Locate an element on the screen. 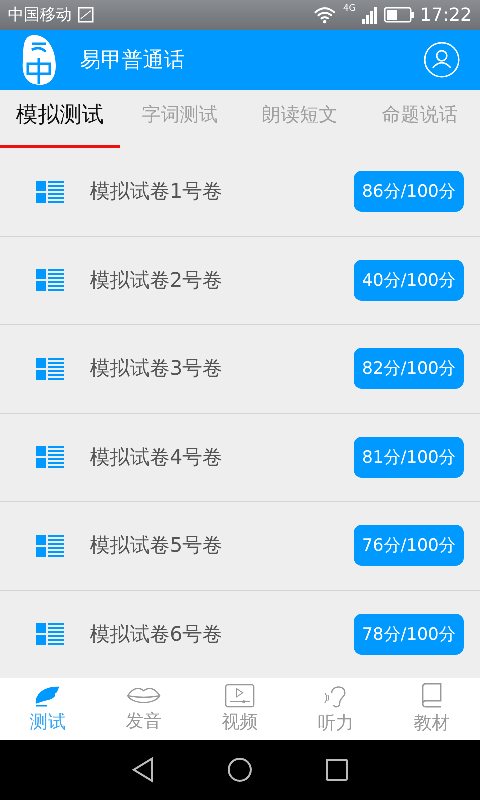 This screenshot has height=800, width=480. score-button: 81分/100分 is located at coordinates (409, 457).